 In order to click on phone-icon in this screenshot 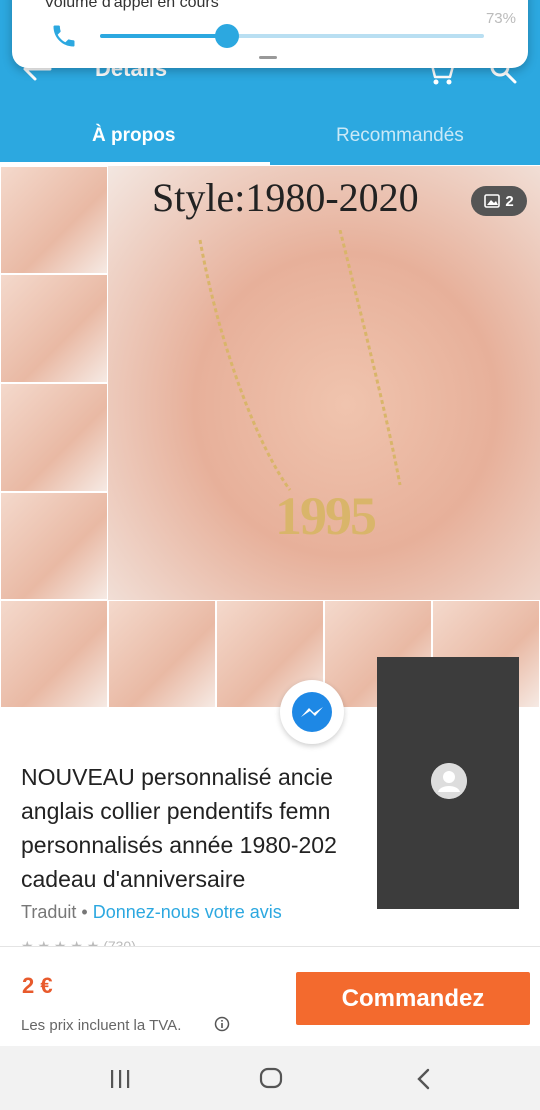, I will do `click(64, 36)`.